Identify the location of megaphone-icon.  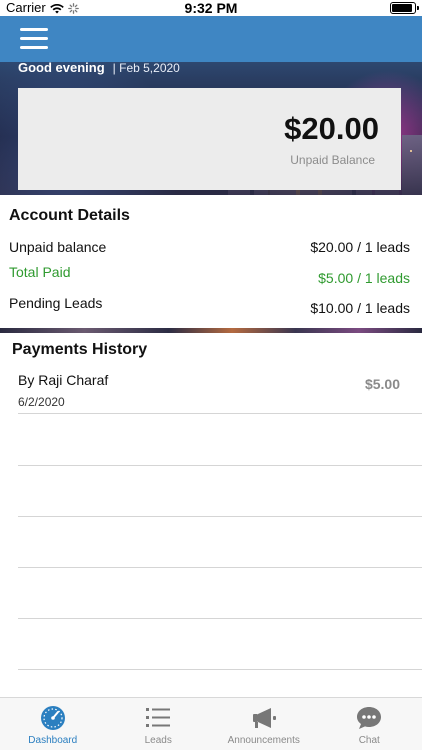
(264, 718).